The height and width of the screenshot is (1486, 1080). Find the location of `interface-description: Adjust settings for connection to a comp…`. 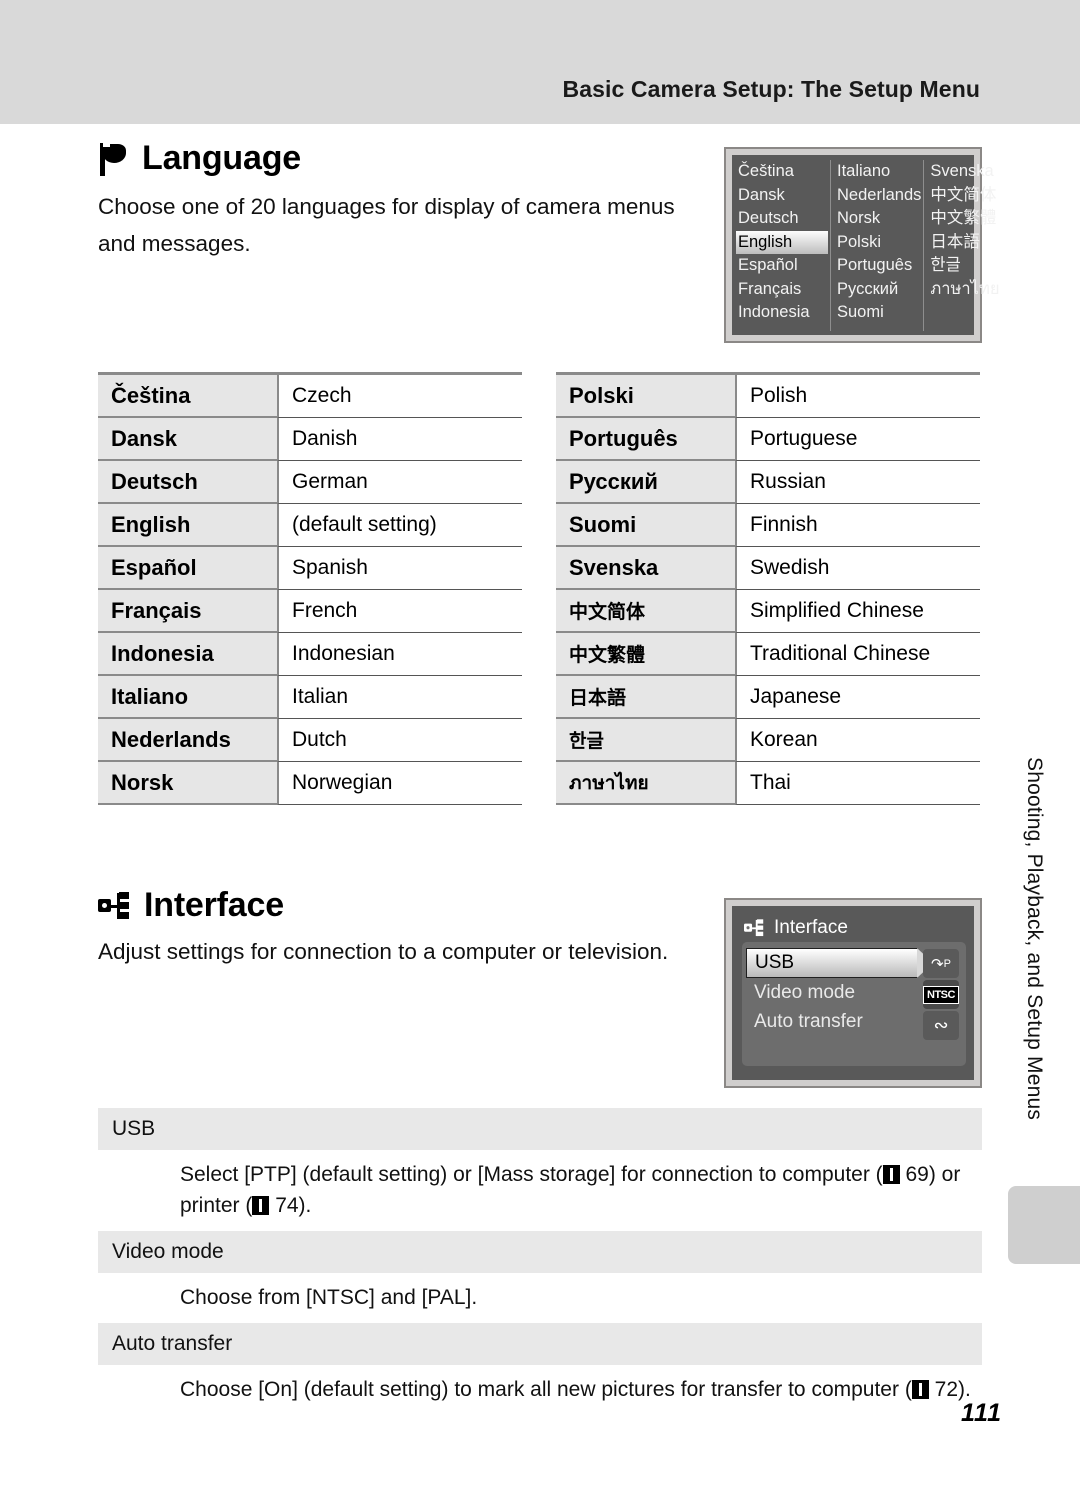

interface-description: Adjust settings for connection to a comp… is located at coordinates (383, 951).